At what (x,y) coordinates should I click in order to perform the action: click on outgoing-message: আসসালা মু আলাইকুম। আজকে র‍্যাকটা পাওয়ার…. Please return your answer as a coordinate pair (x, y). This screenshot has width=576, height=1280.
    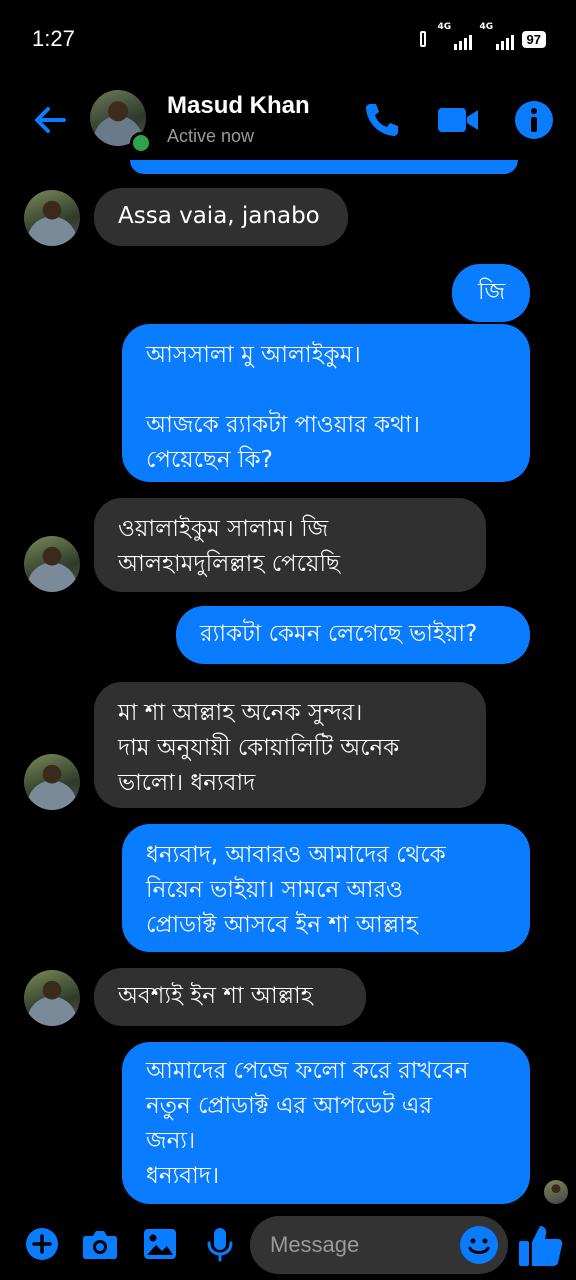
    Looking at the image, I should click on (326, 403).